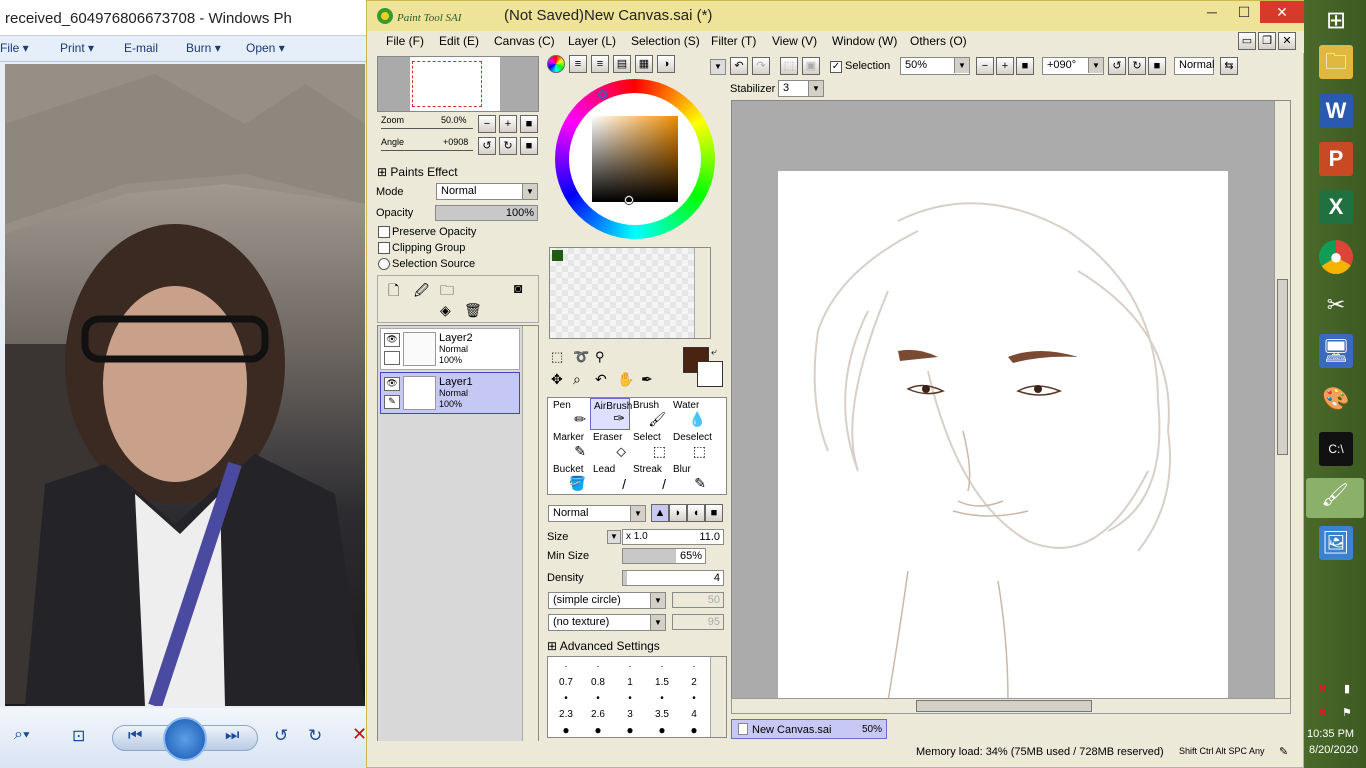  I want to click on eyedropper-icon: ✒, so click(647, 379).